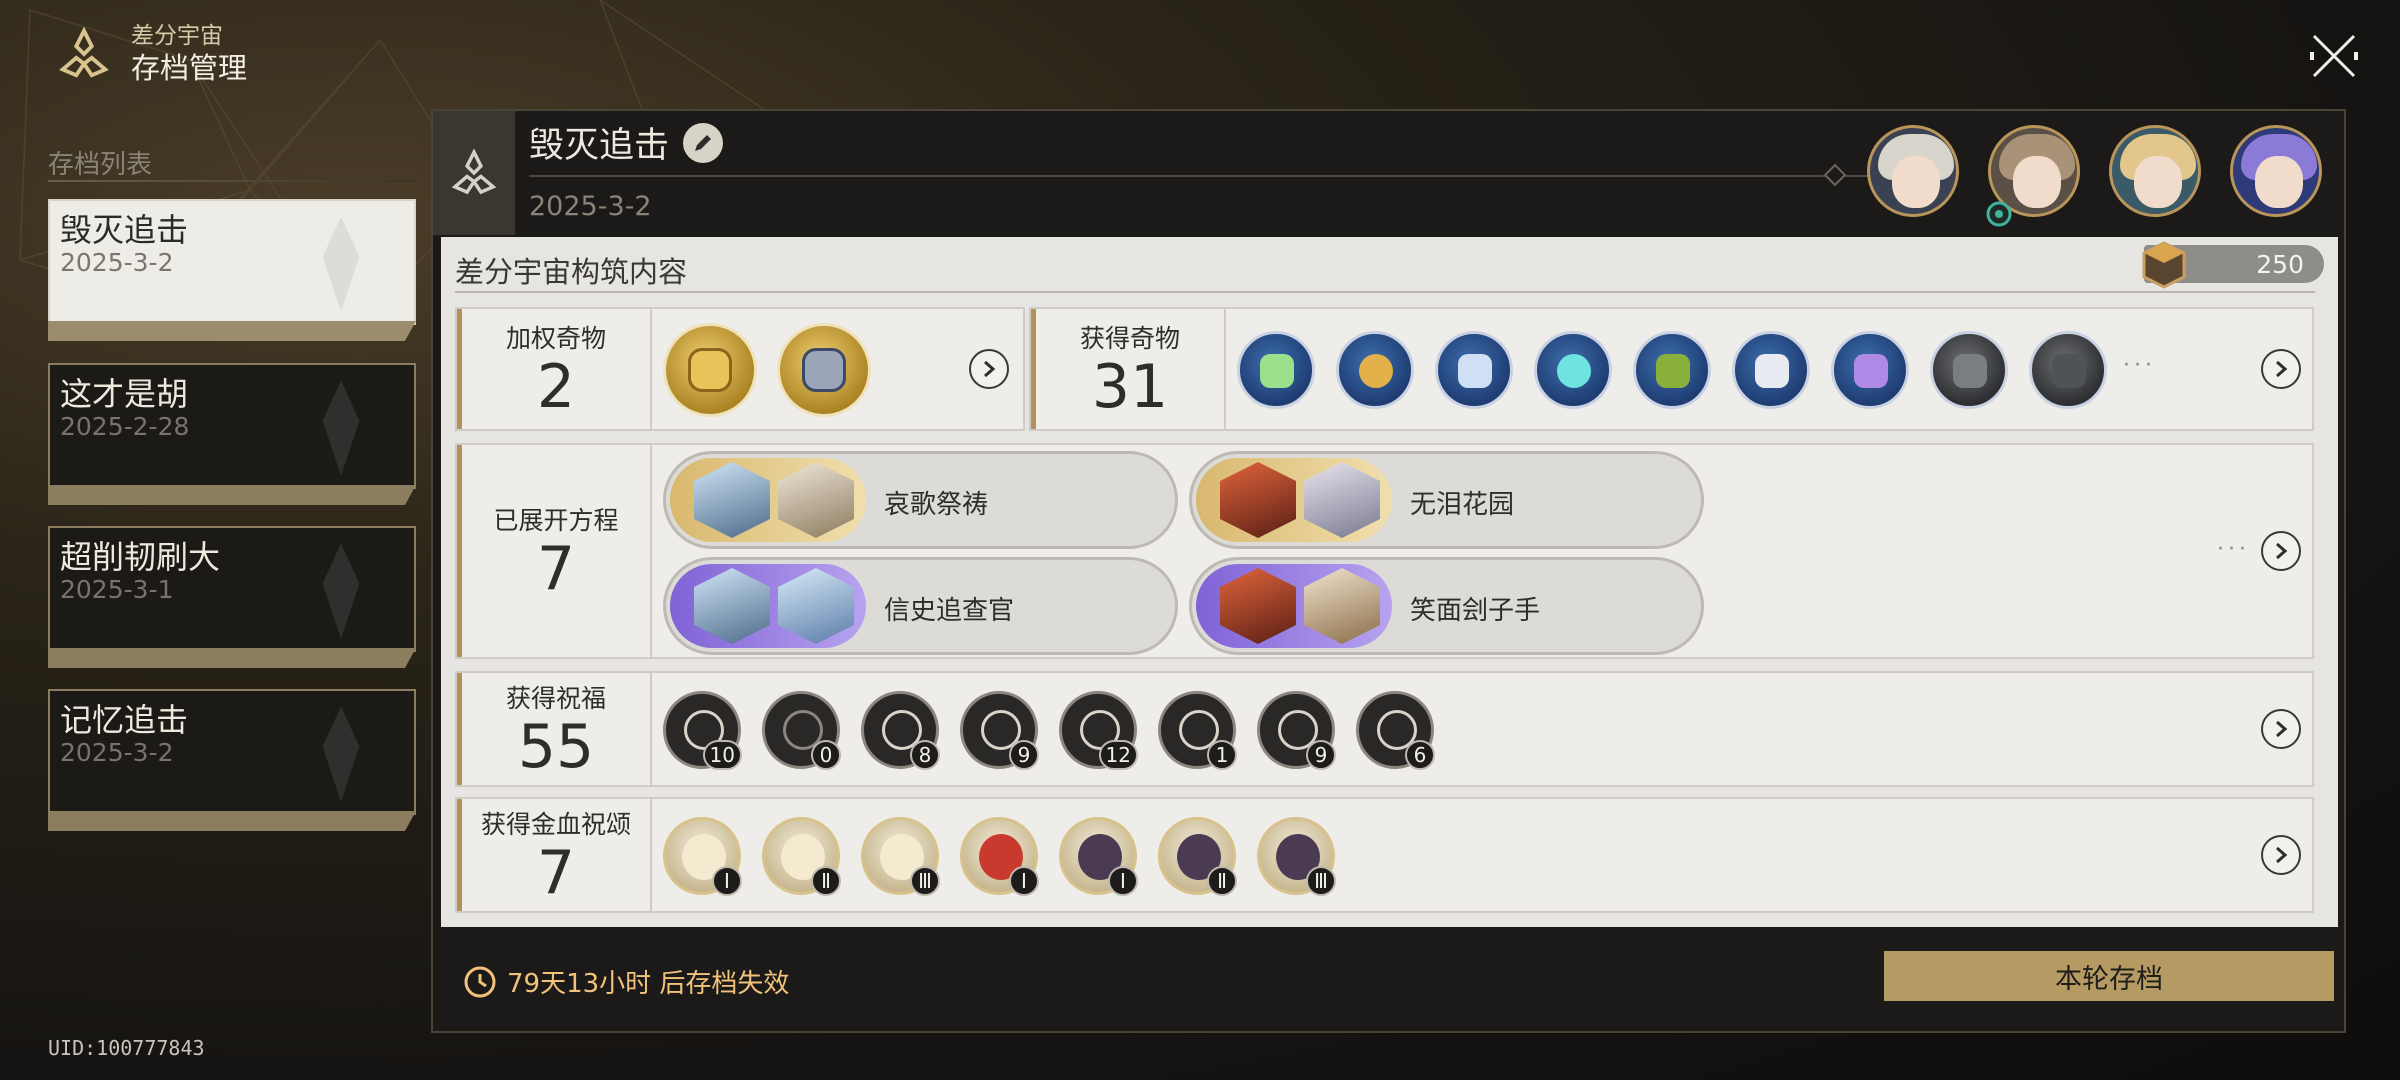 The image size is (2400, 1080). I want to click on edit-name-button, so click(703, 142).